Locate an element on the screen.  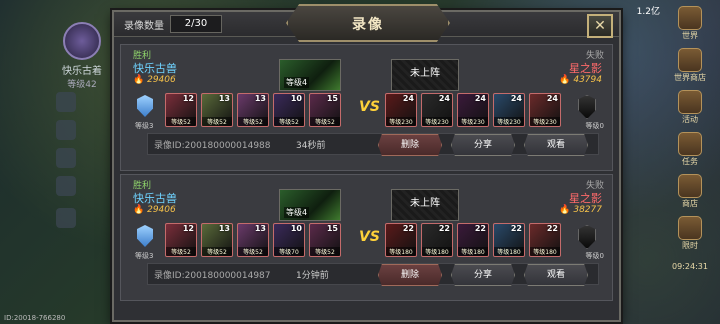
flame-icon: 🔥 is located at coordinates (139, 80).